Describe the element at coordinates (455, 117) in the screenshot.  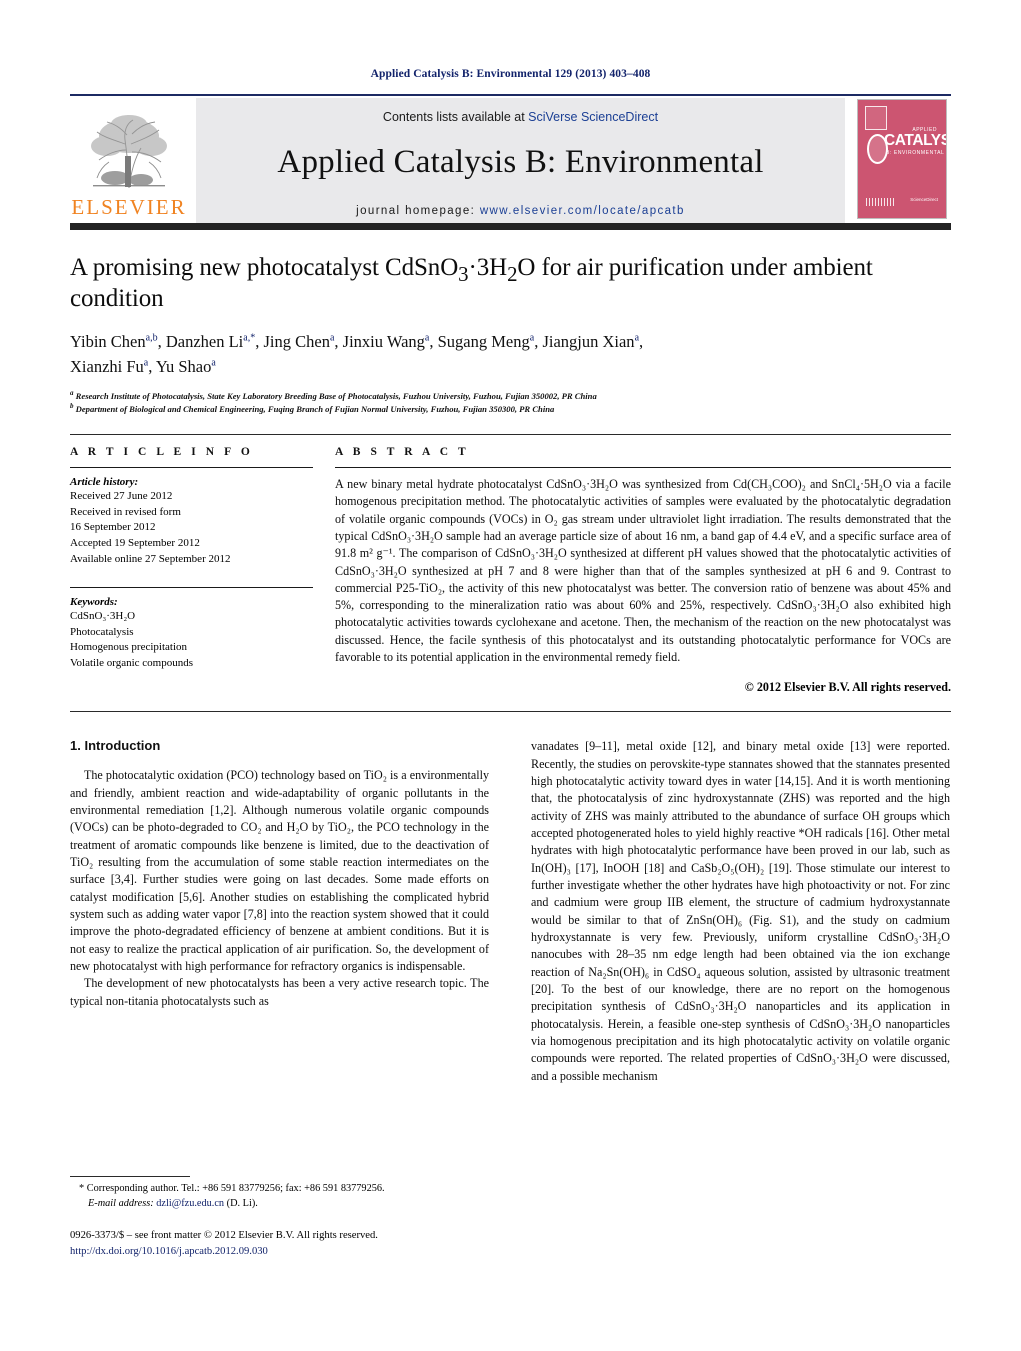
I see `contents-prefix: Contents lists available at` at that location.